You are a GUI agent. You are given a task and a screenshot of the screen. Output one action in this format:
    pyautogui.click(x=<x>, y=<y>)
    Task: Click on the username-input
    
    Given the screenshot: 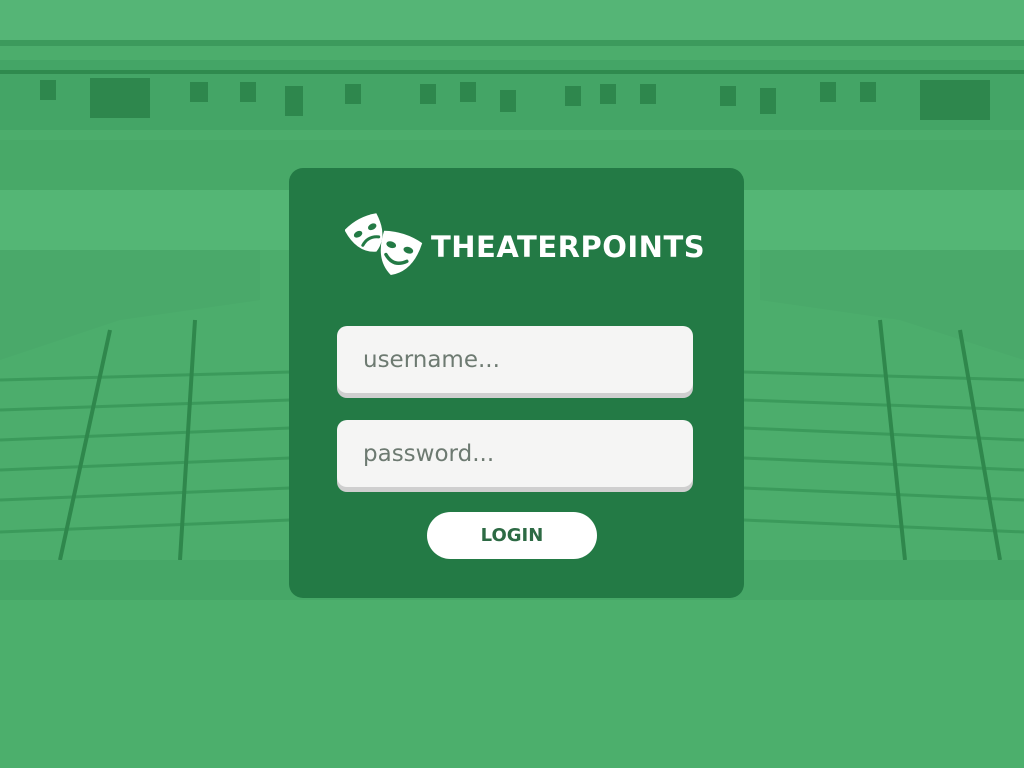 What is the action you would take?
    pyautogui.click(x=515, y=359)
    